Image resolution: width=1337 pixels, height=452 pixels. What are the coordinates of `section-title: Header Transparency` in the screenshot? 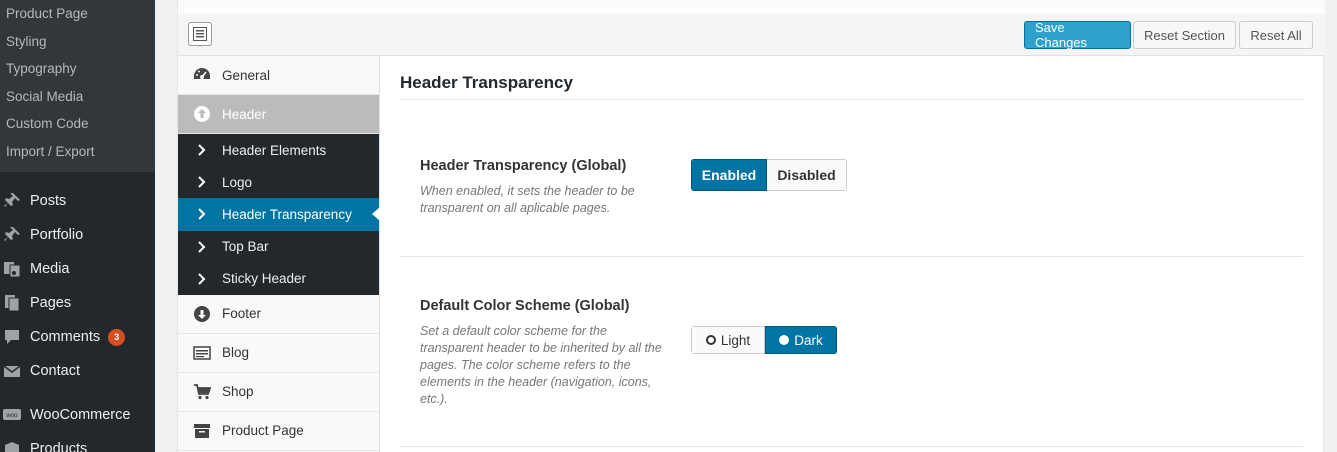 It's located at (486, 82).